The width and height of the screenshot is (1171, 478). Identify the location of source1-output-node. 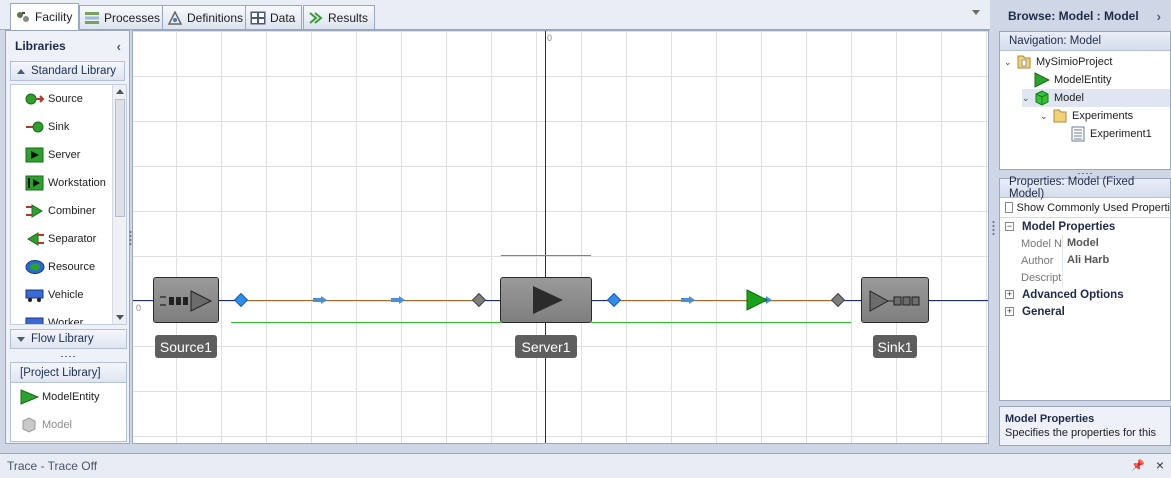
(241, 300).